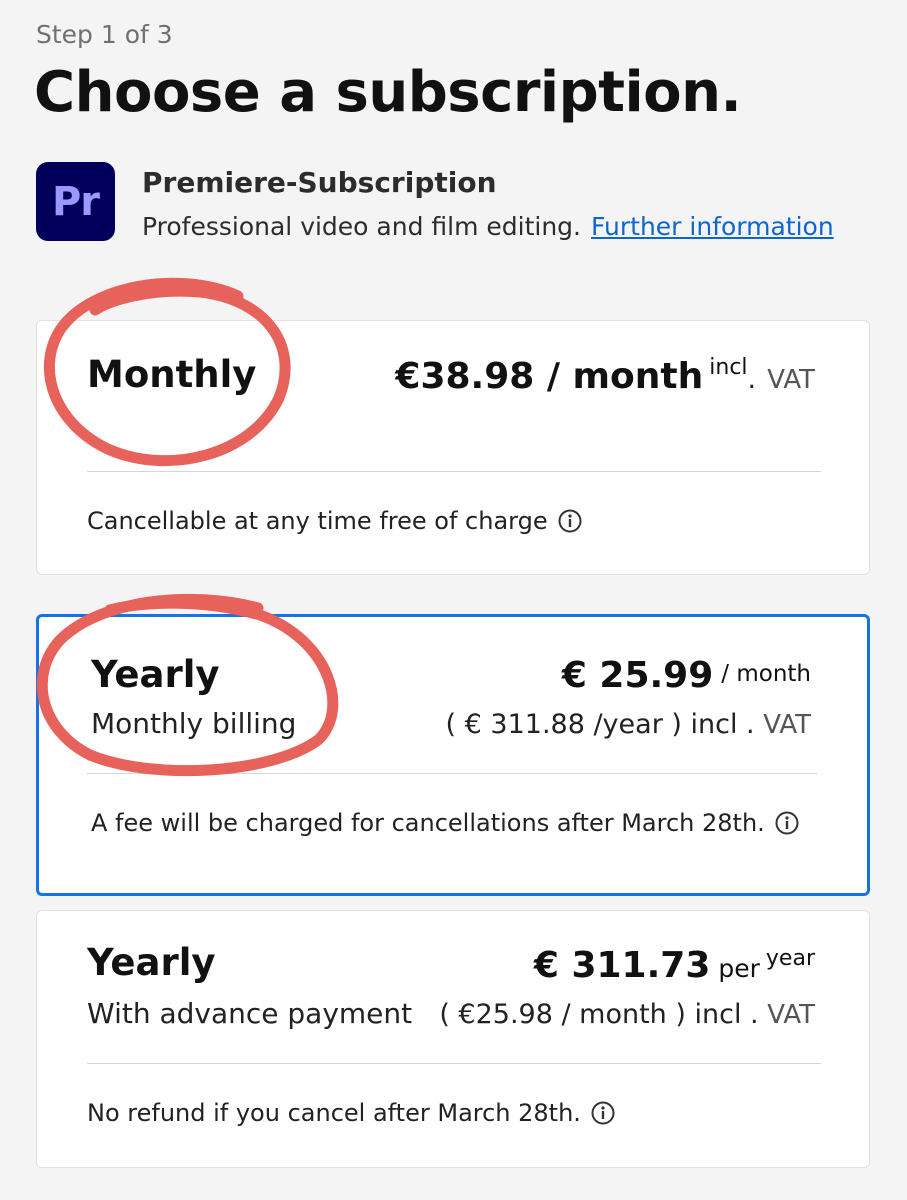 The width and height of the screenshot is (907, 1200). Describe the element at coordinates (549, 376) in the screenshot. I see `price-amount: €38.98 / month` at that location.